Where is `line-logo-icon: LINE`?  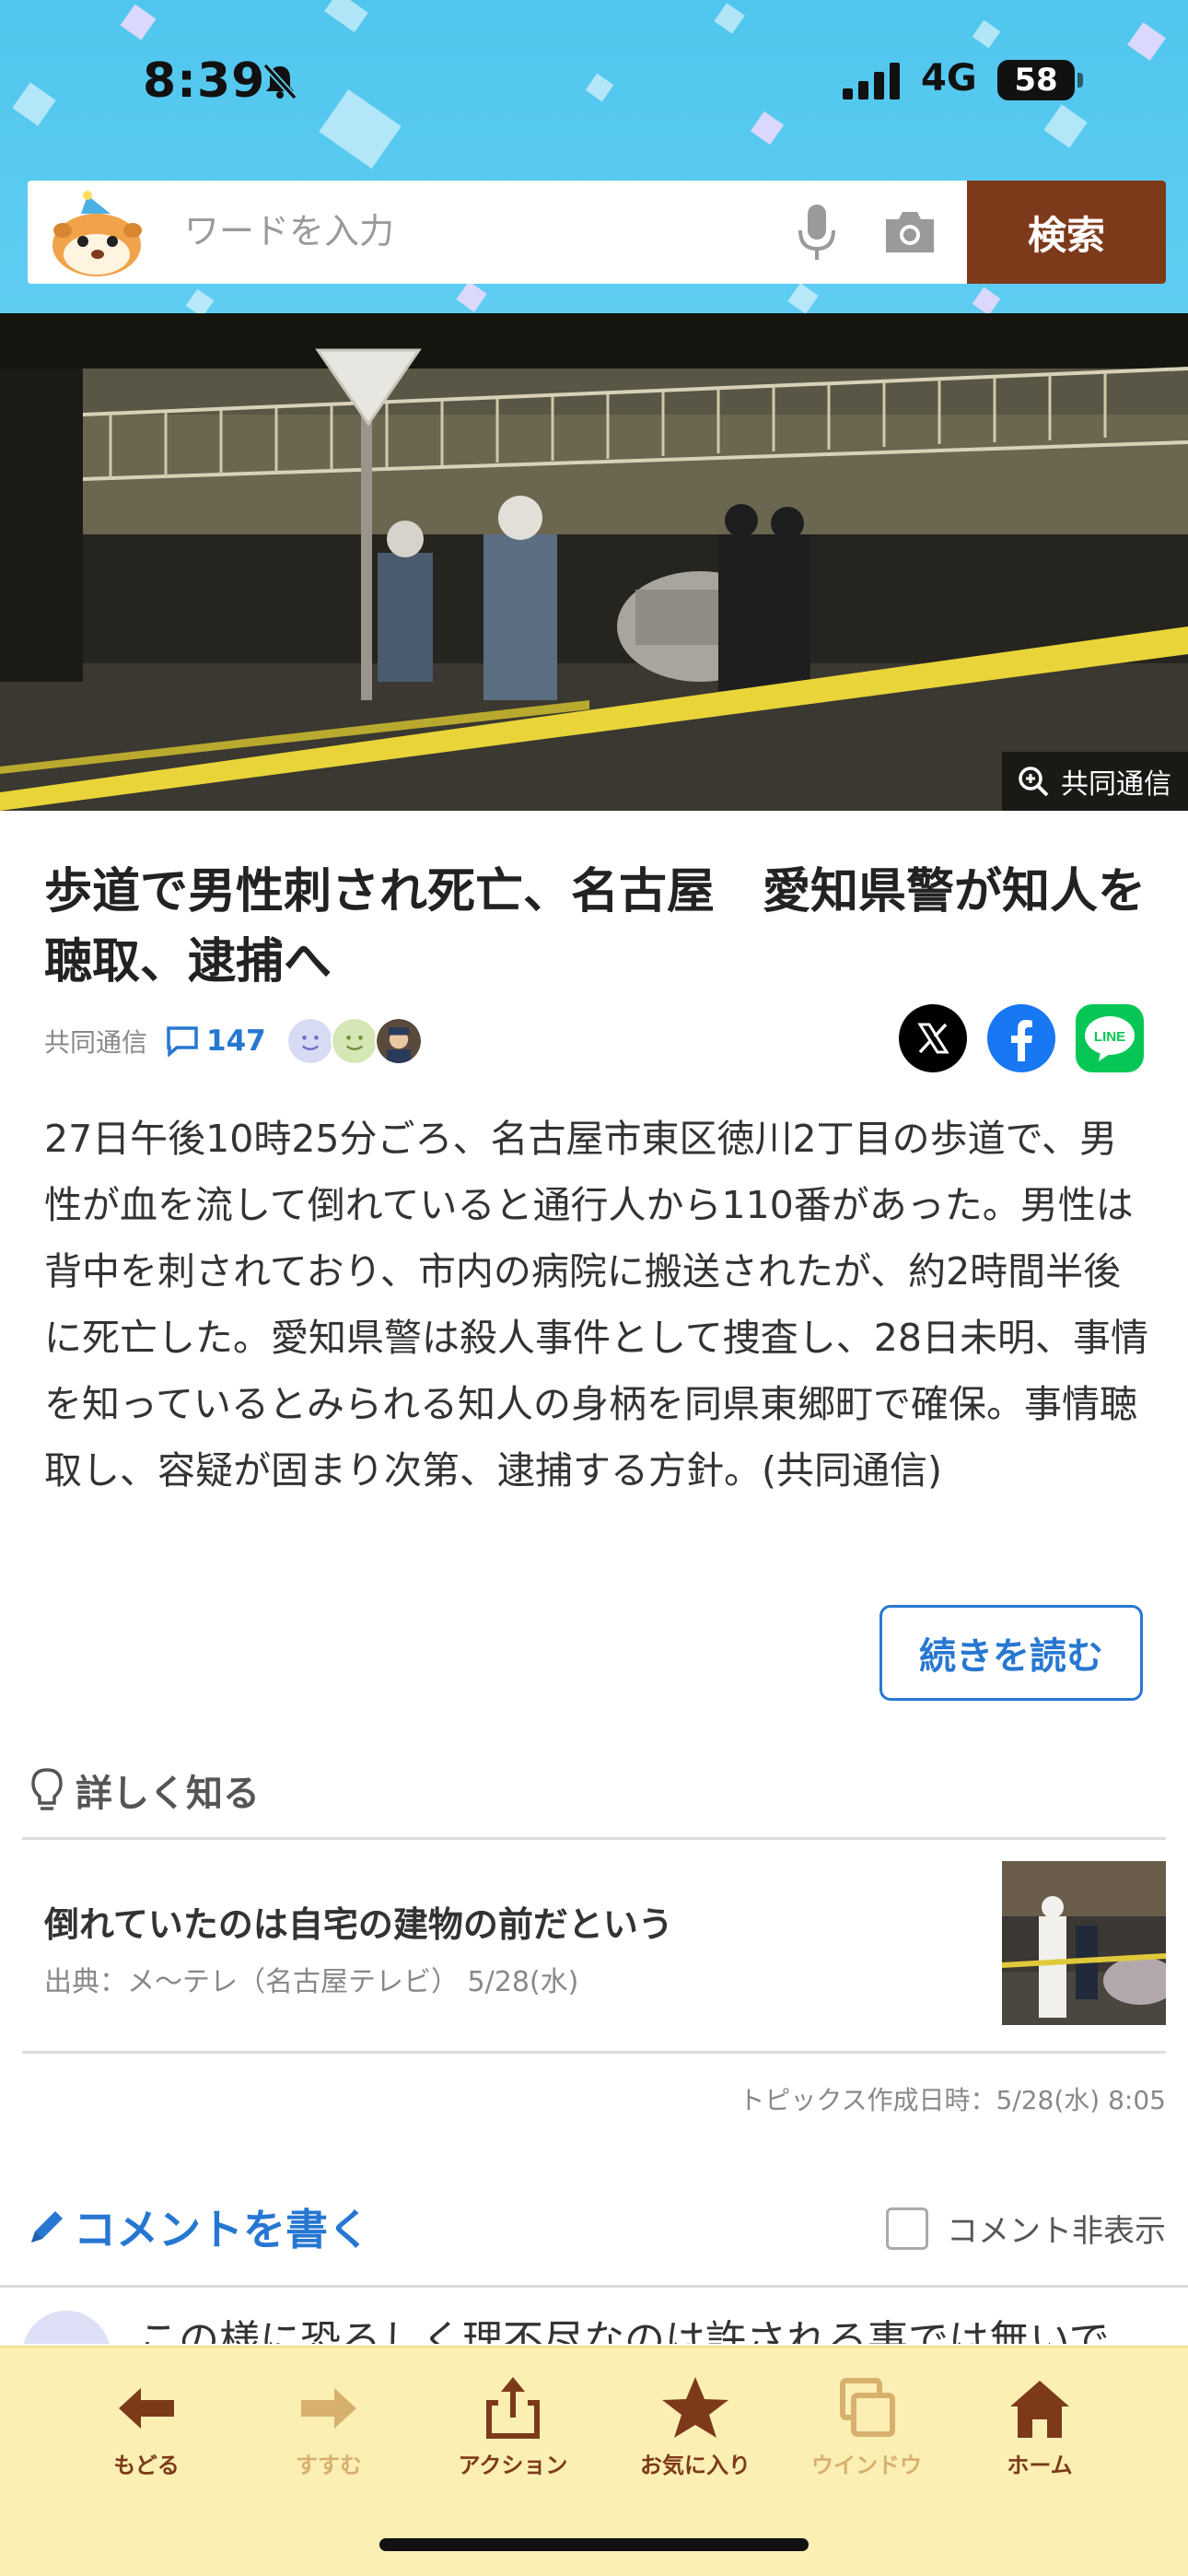
line-logo-icon: LINE is located at coordinates (1110, 1038).